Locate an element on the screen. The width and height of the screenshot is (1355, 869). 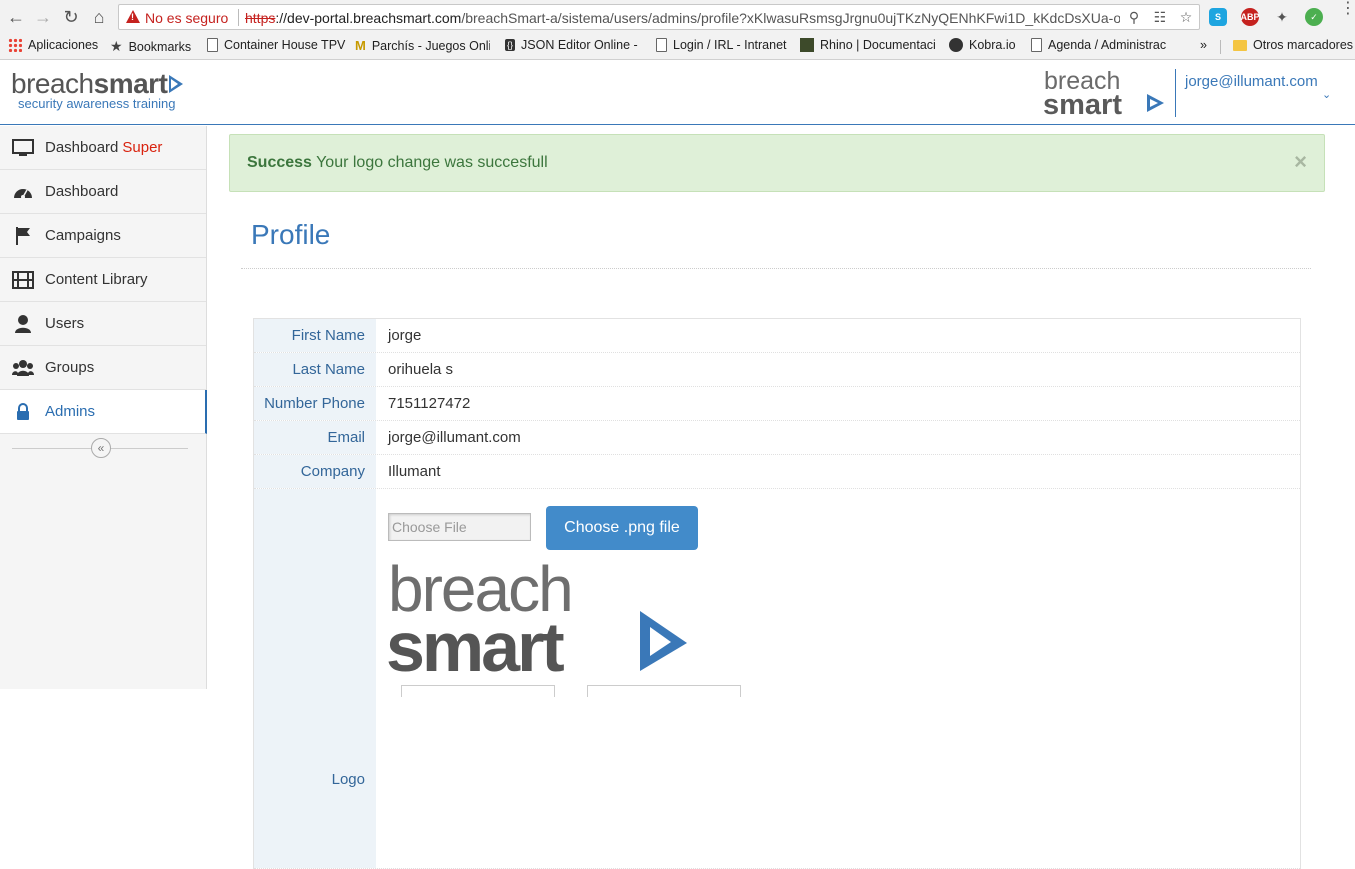
bookmarks-divider is located at coordinates (1220, 47).